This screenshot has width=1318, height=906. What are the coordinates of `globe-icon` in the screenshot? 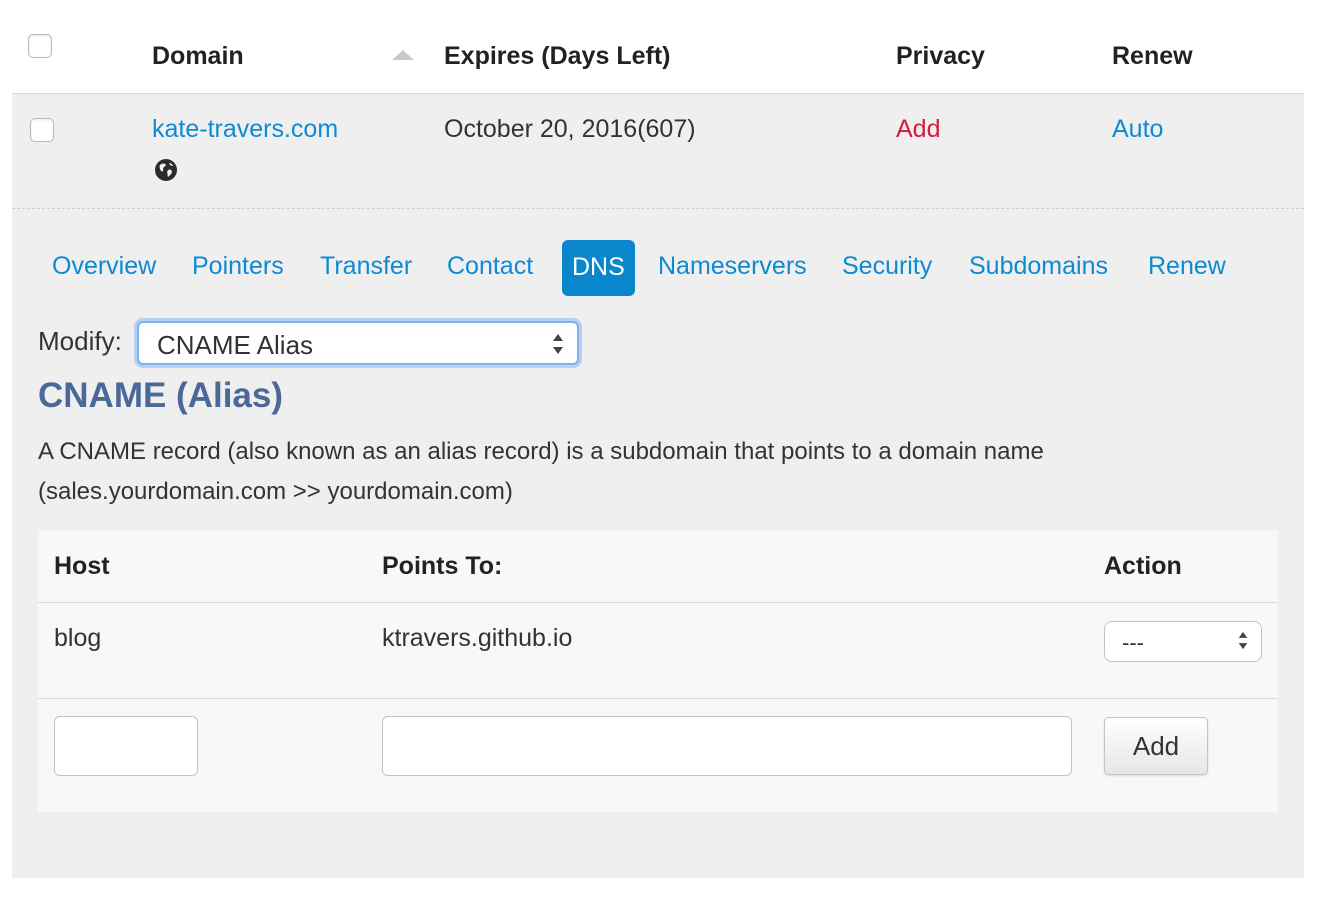 It's located at (166, 170).